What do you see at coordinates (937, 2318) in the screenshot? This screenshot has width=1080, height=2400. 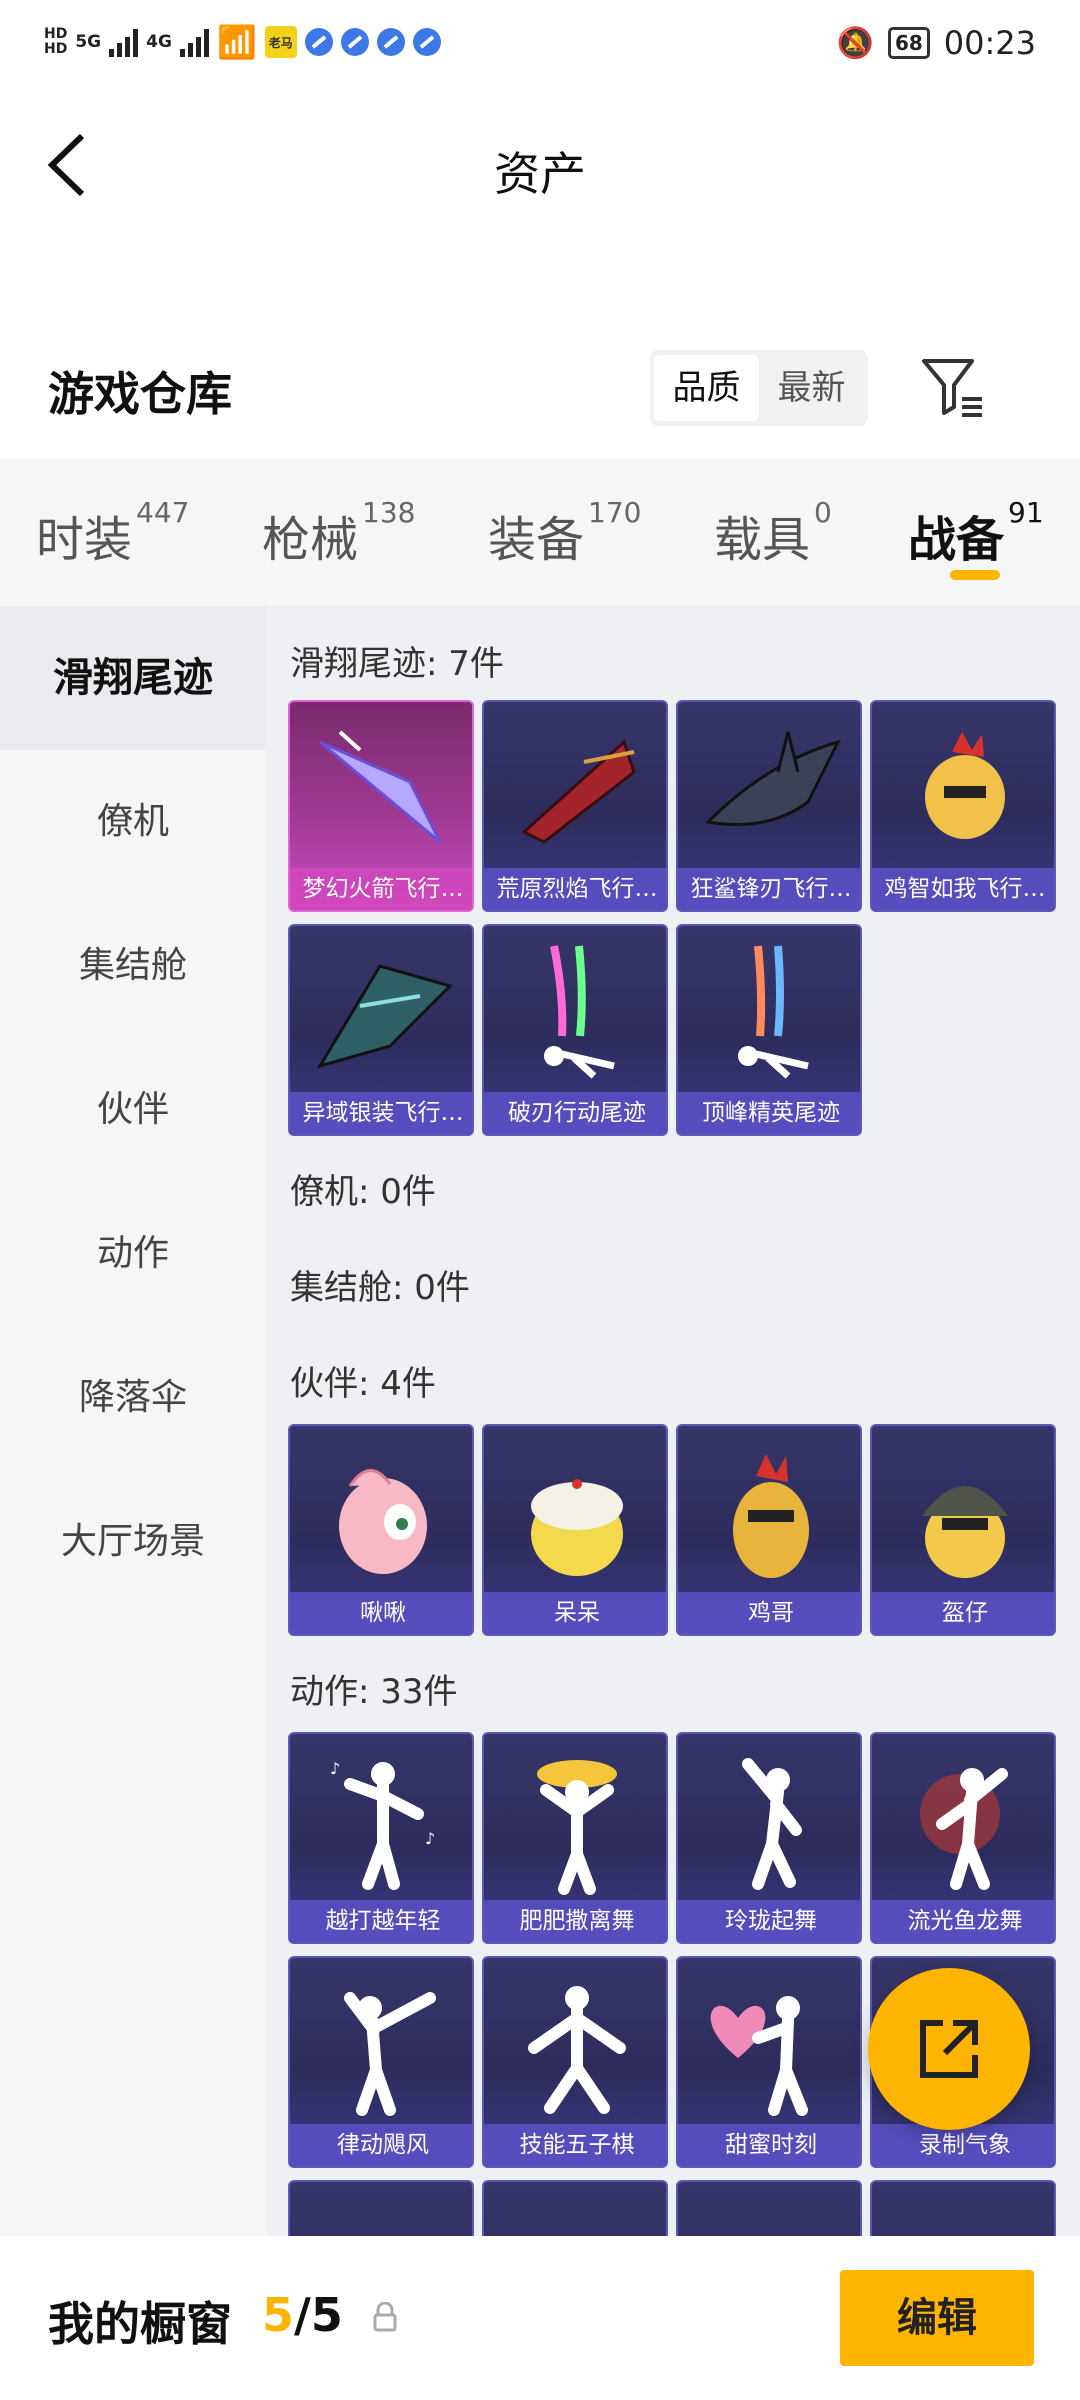 I see `edit-button: 编辑` at bounding box center [937, 2318].